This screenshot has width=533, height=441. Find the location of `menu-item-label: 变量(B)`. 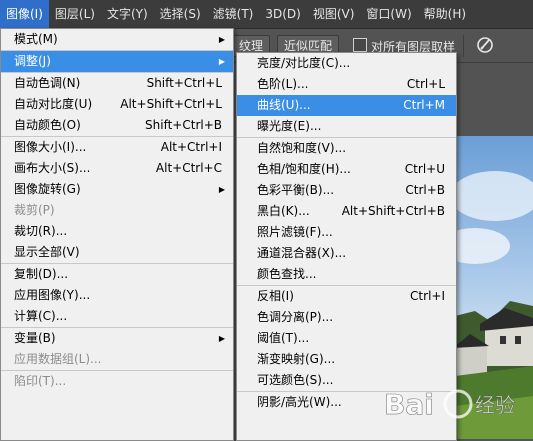

menu-item-label: 变量(B) is located at coordinates (35, 338).